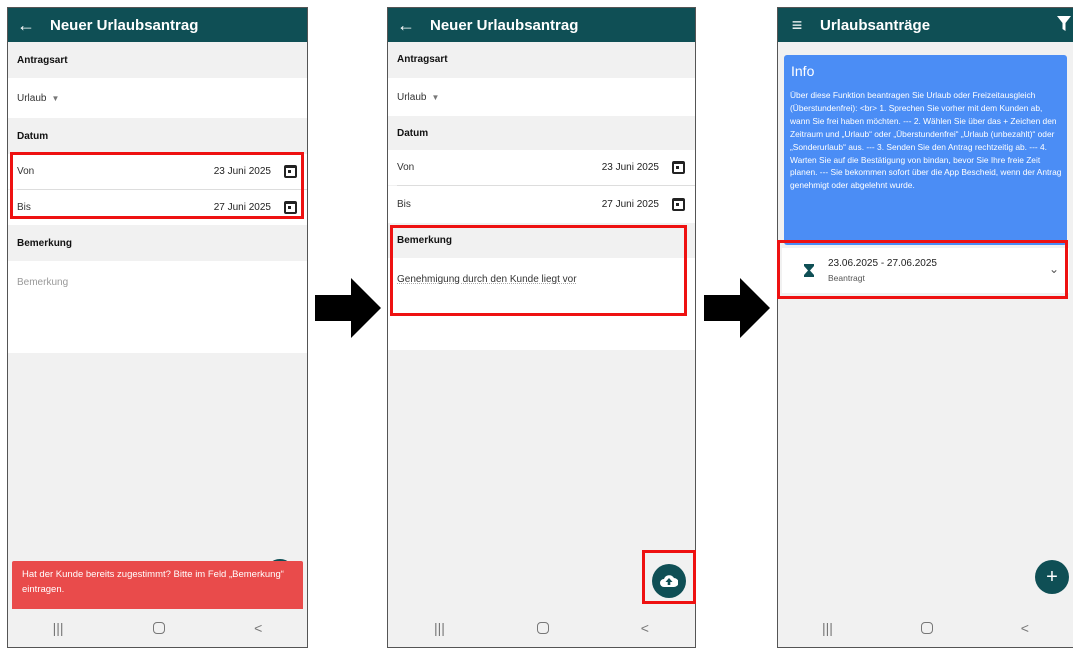 The width and height of the screenshot is (1073, 648). I want to click on from-label: Von, so click(406, 167).